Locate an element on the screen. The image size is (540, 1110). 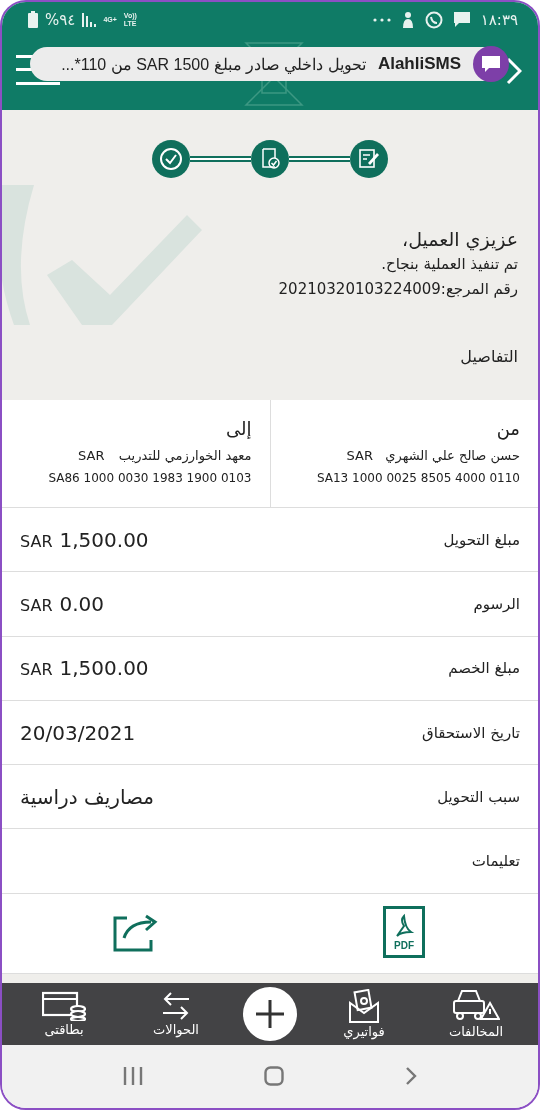
phone-bubble-icon is located at coordinates (433, 19).